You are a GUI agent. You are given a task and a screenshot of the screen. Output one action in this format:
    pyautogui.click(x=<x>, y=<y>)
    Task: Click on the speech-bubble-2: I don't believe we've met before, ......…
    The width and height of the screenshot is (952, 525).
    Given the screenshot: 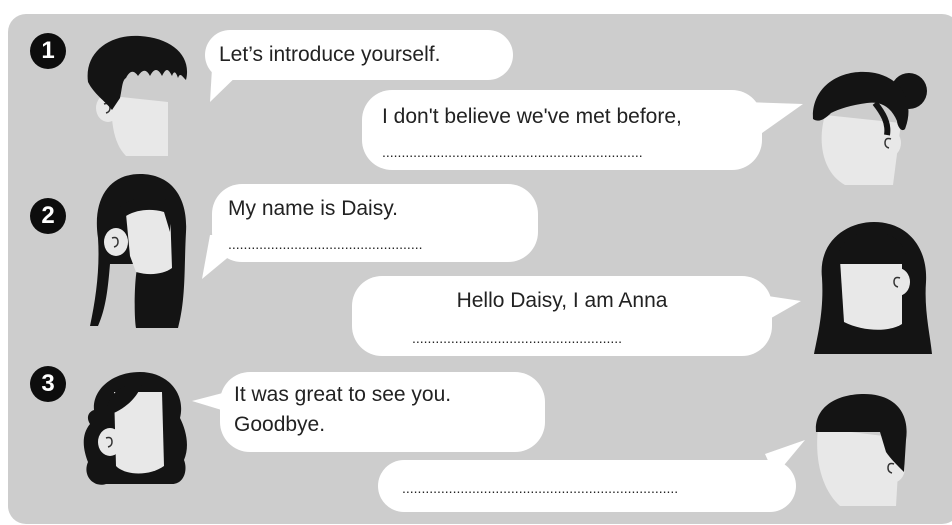 What is the action you would take?
    pyautogui.click(x=562, y=130)
    